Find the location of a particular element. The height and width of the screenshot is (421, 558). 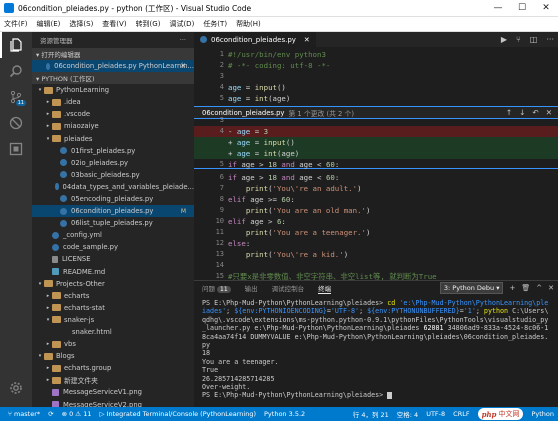

close-peek-icon: ✕ is located at coordinates (549, 112).